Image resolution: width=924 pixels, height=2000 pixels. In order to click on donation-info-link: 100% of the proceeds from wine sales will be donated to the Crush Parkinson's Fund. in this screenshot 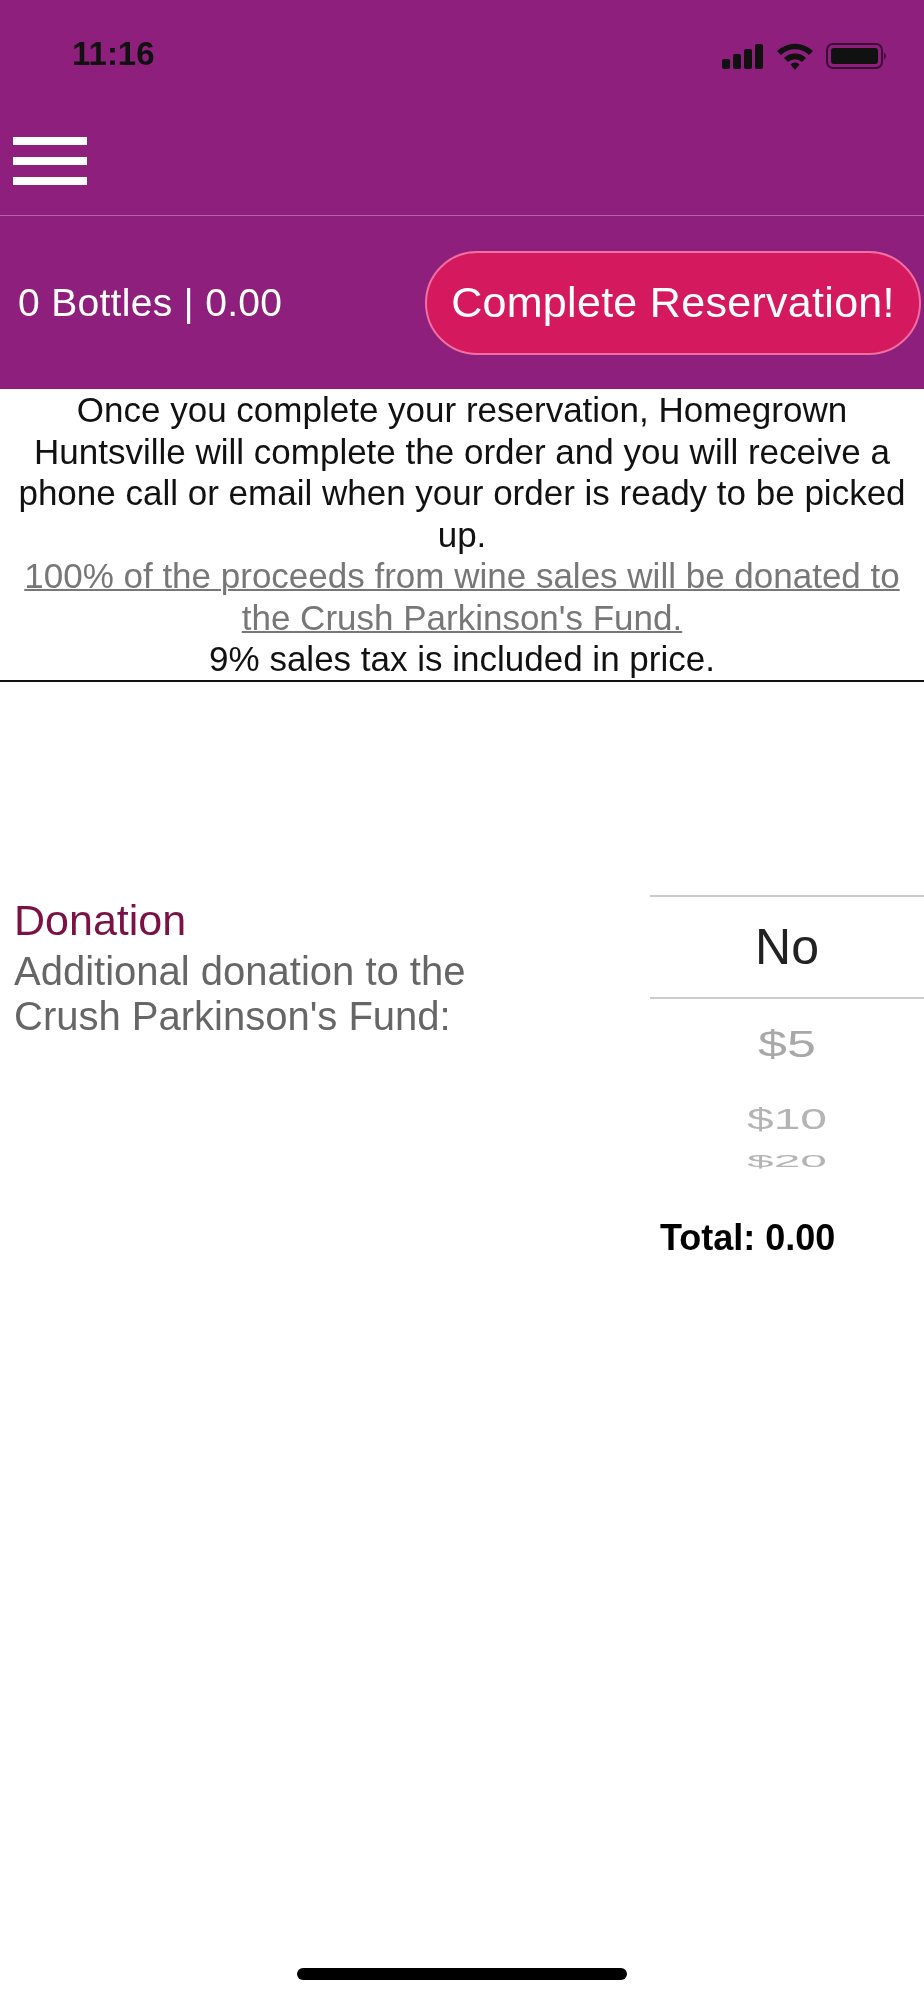, I will do `click(462, 596)`.